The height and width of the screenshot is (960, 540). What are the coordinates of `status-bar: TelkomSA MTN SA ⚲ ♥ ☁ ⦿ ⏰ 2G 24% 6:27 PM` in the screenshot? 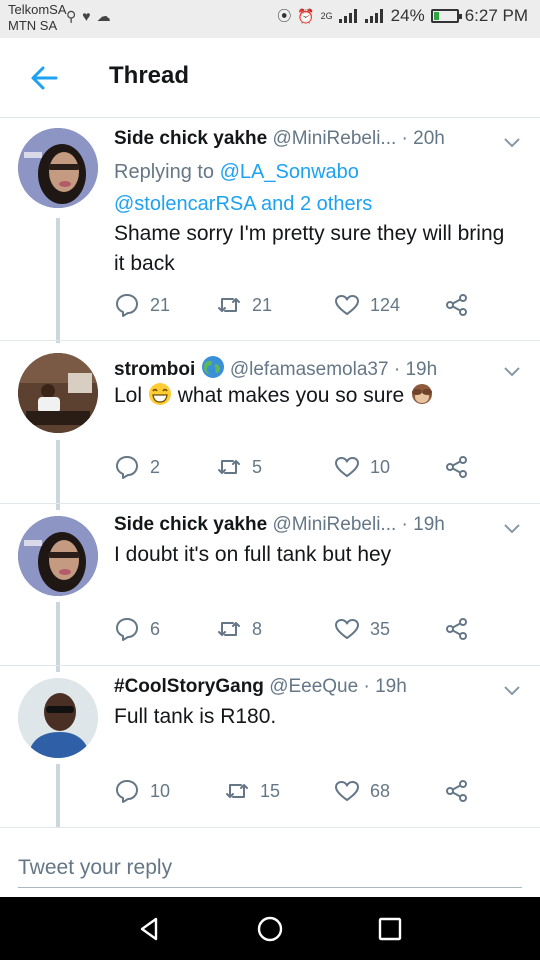 It's located at (270, 19).